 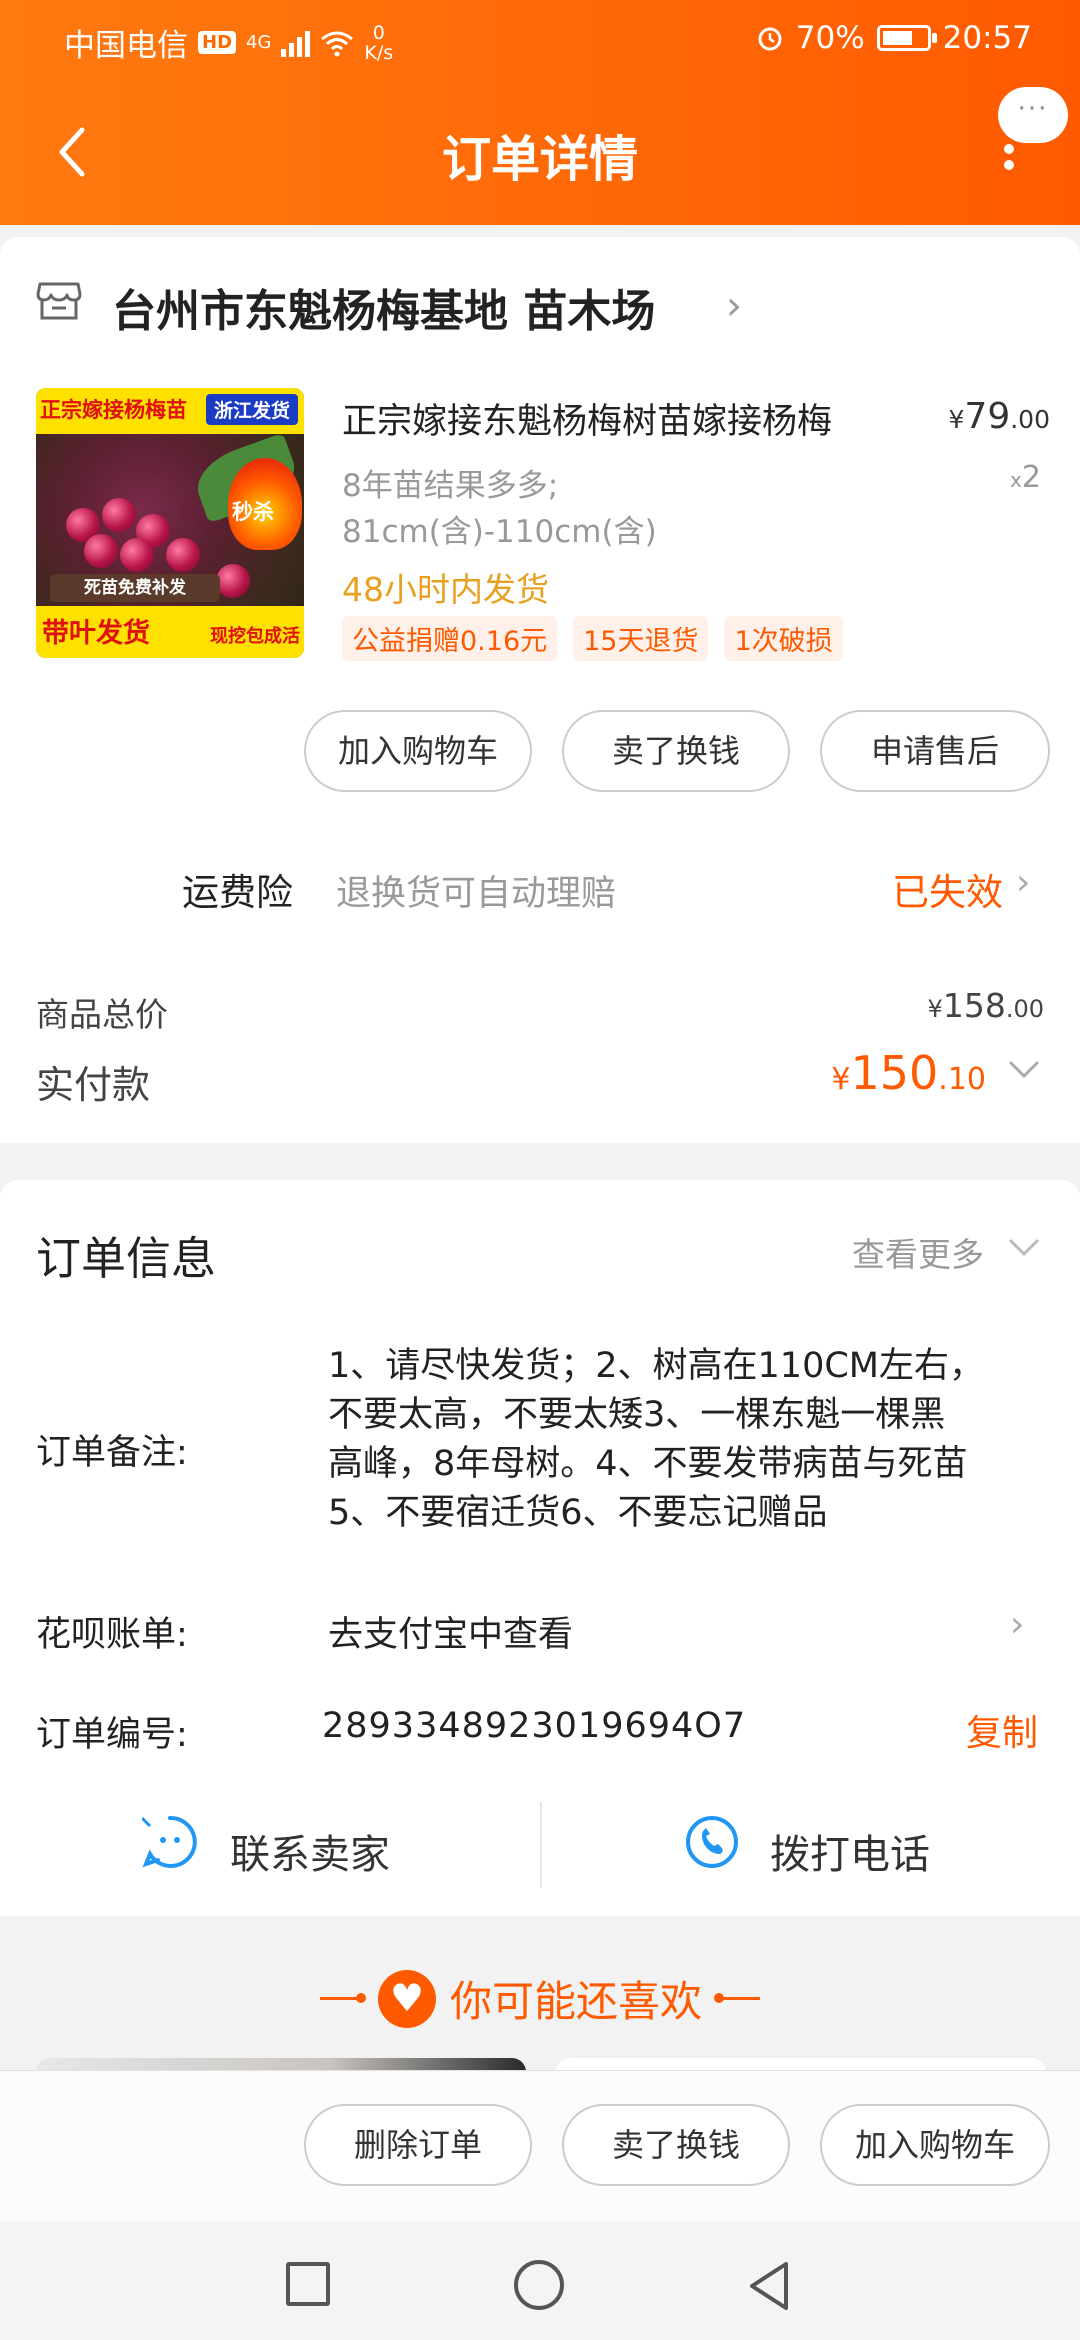 I want to click on contact-seller-button: 联系卖家, so click(x=310, y=1851).